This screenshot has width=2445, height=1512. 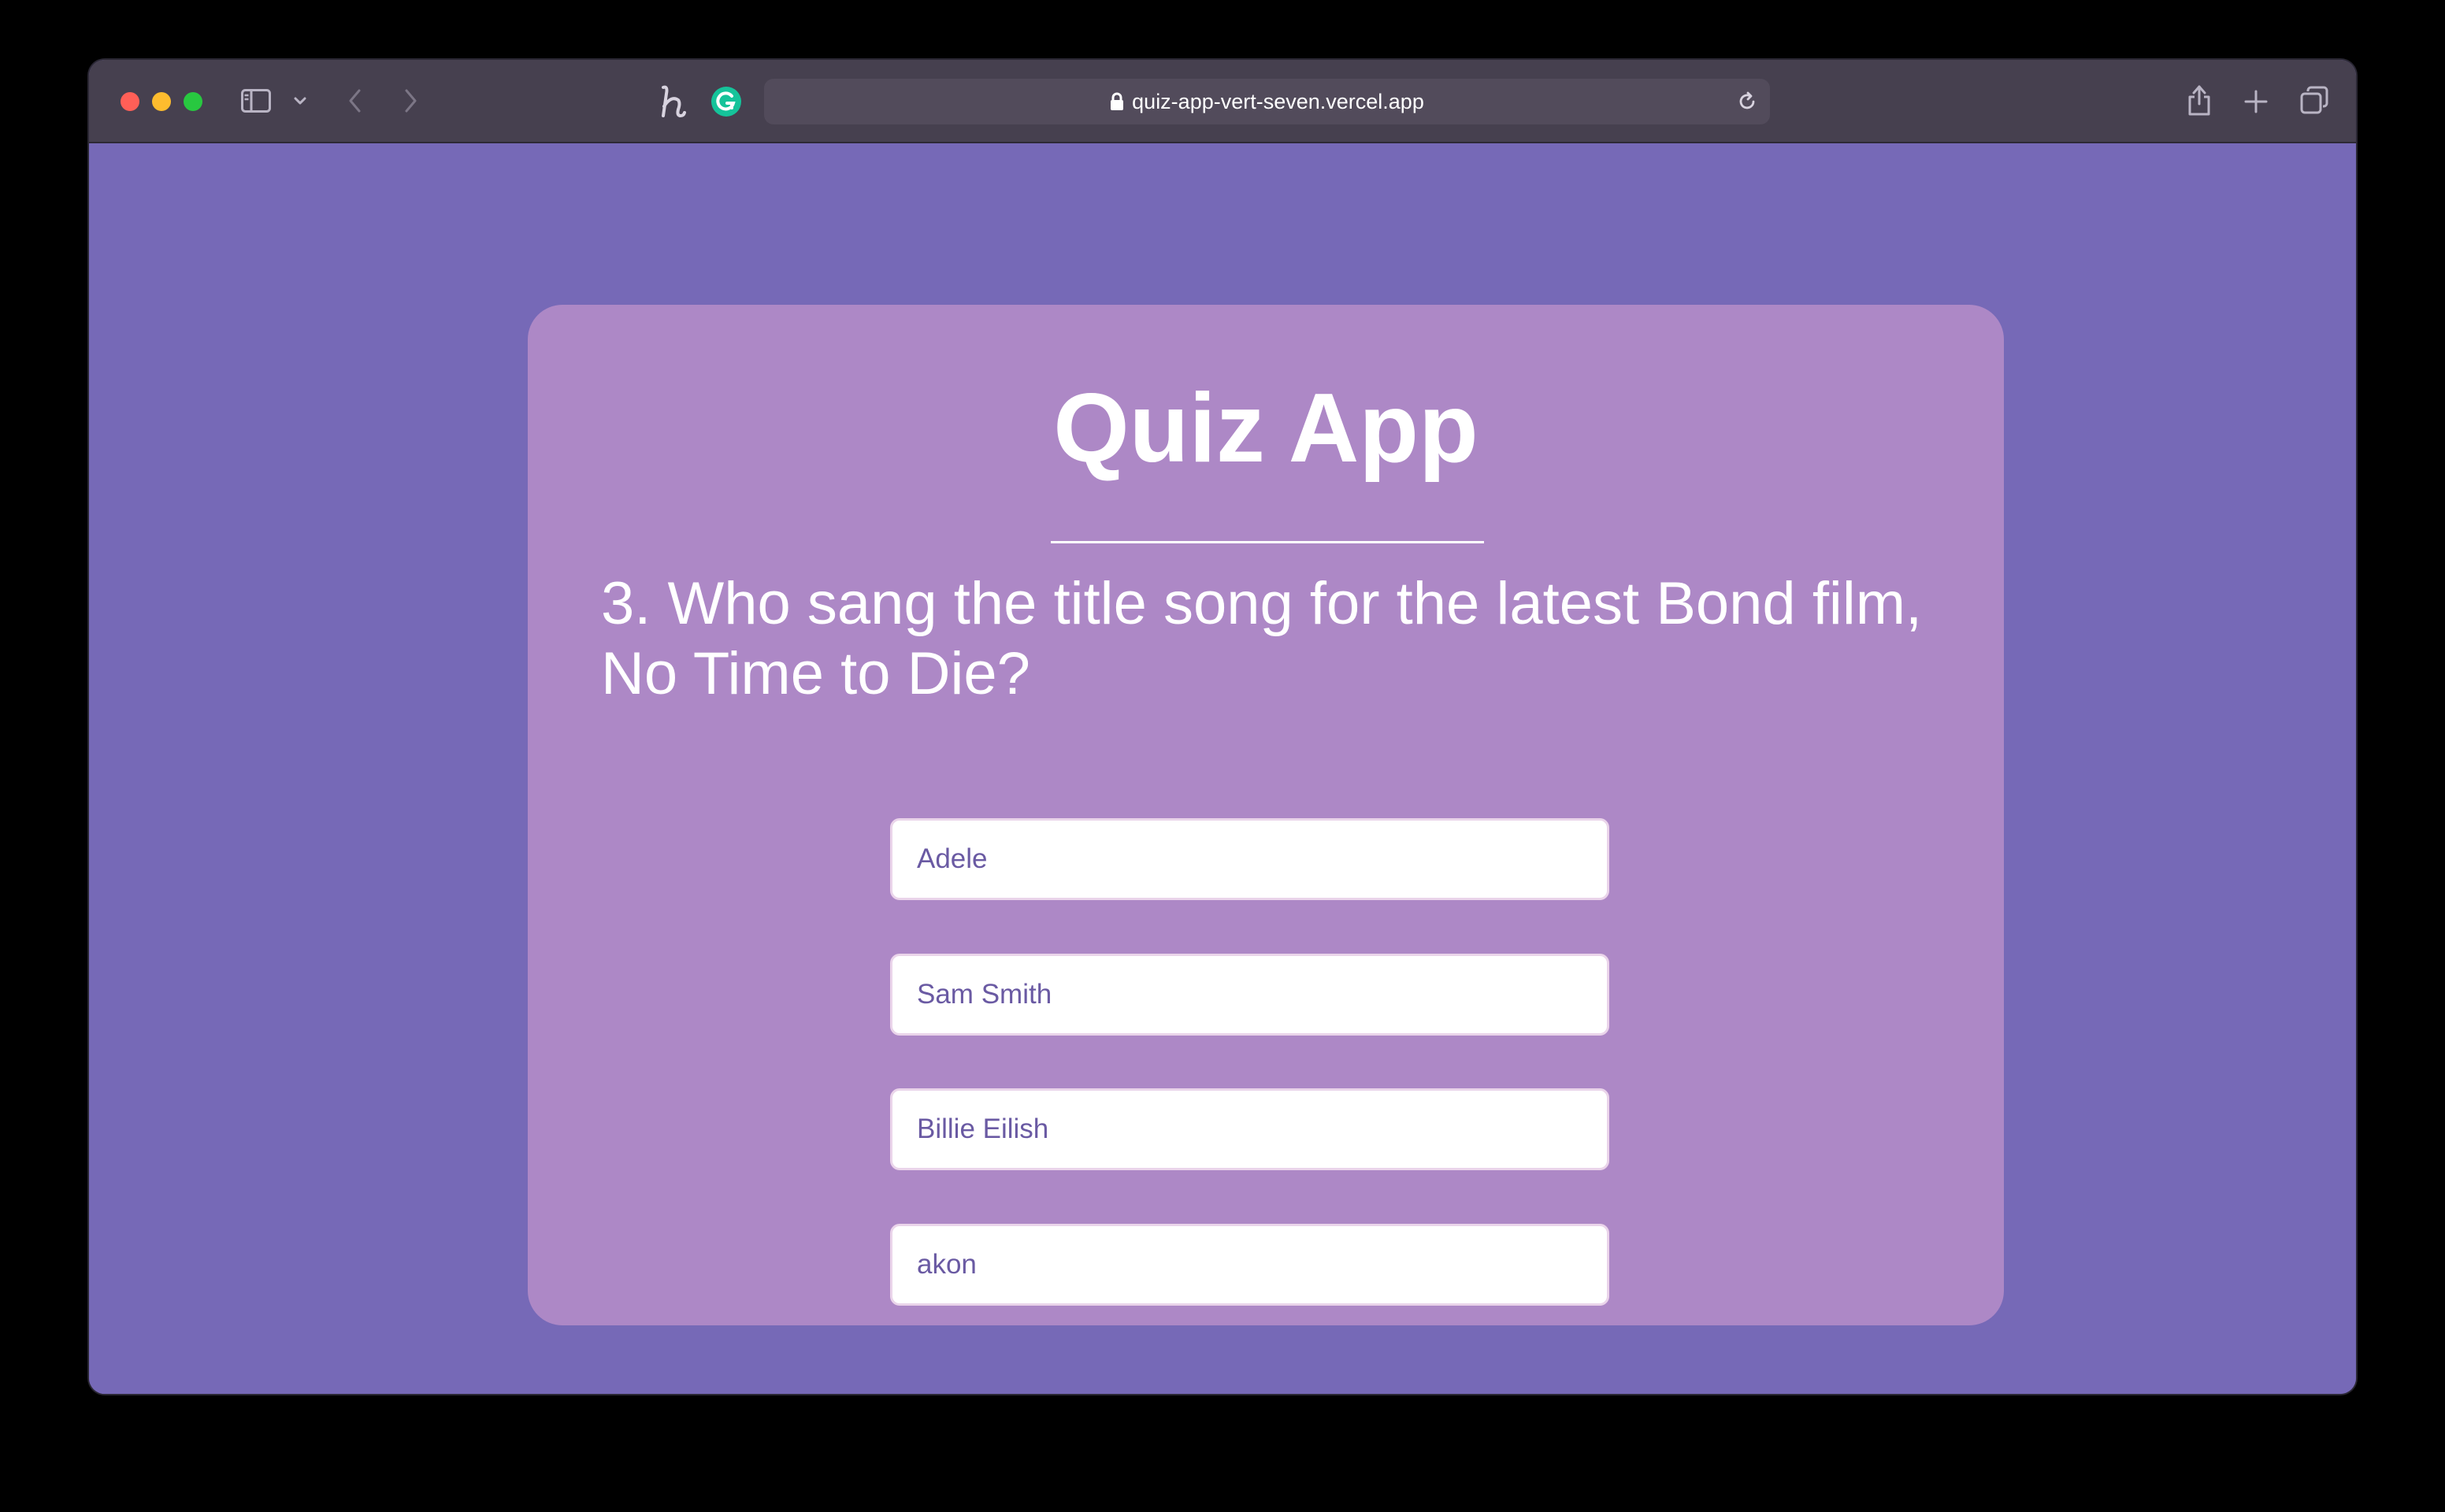 What do you see at coordinates (1266, 428) in the screenshot?
I see `page-title: Quiz App` at bounding box center [1266, 428].